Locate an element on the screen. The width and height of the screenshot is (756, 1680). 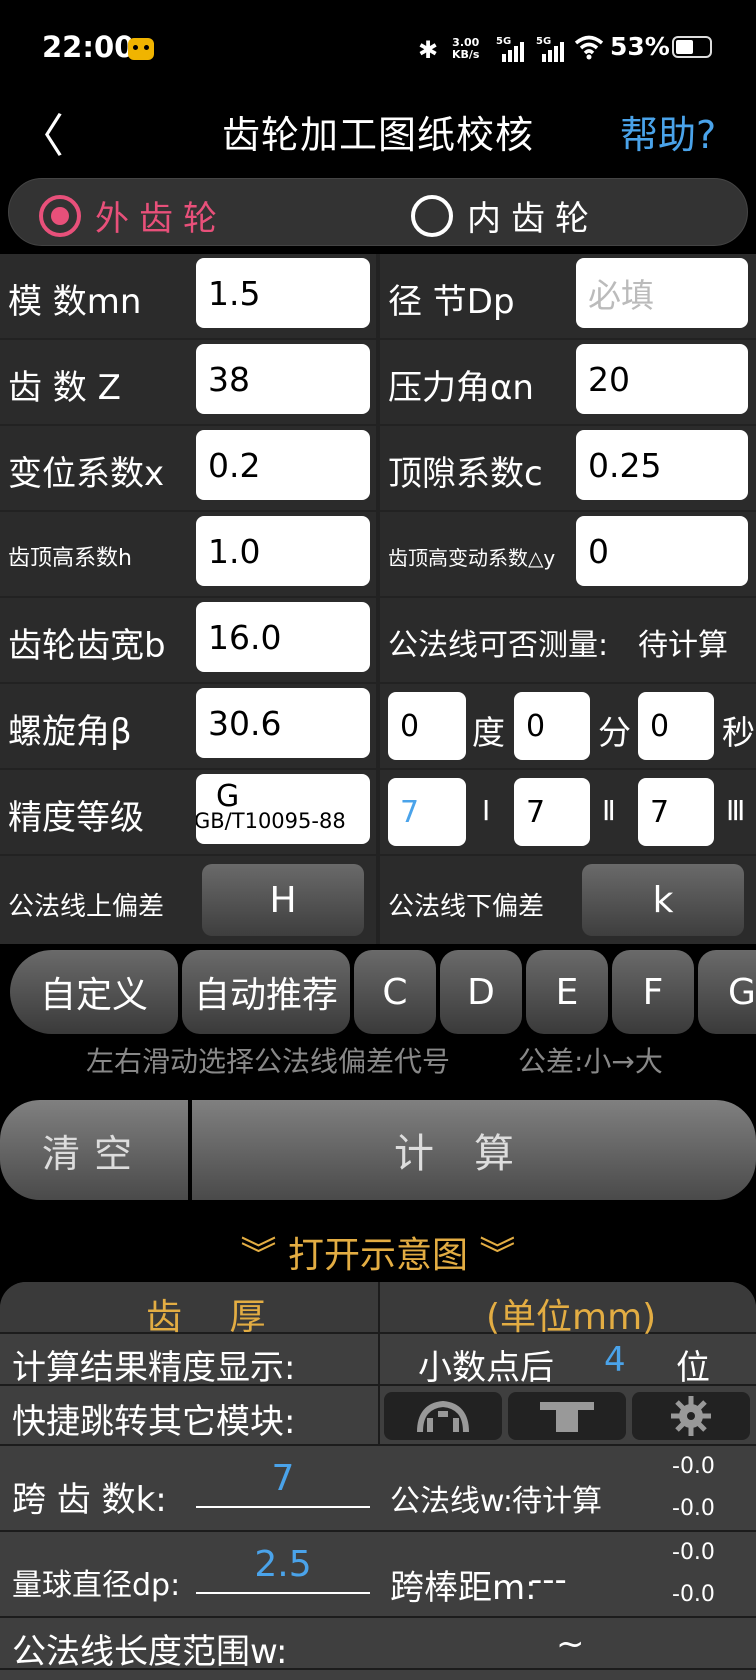
picker-item-auto: 自动推荐 is located at coordinates (266, 992).